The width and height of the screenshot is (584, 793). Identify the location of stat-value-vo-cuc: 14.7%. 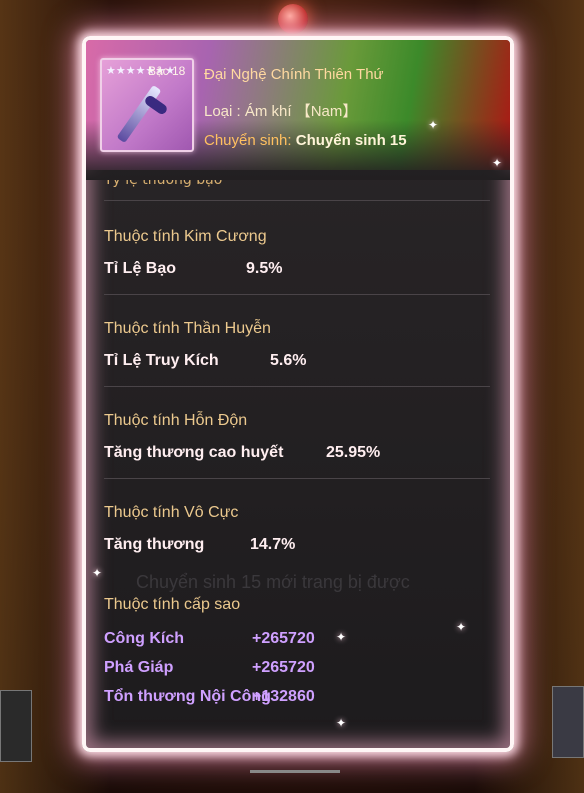
(273, 544).